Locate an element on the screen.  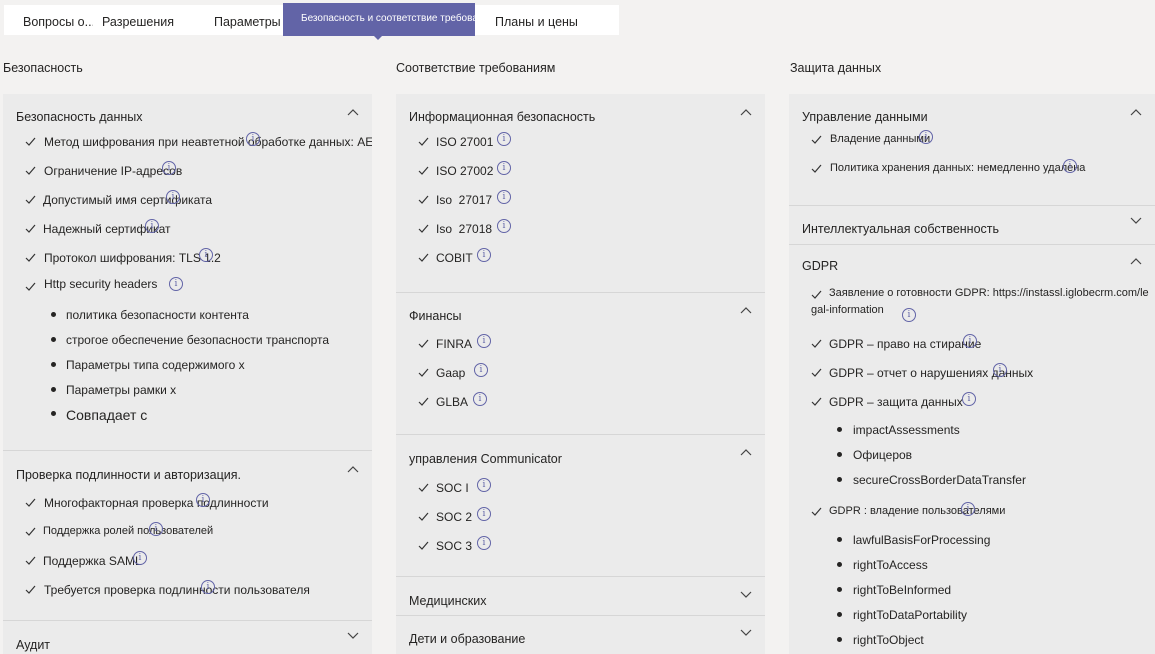
section-children-education: Дети и образование is located at coordinates (580, 635).